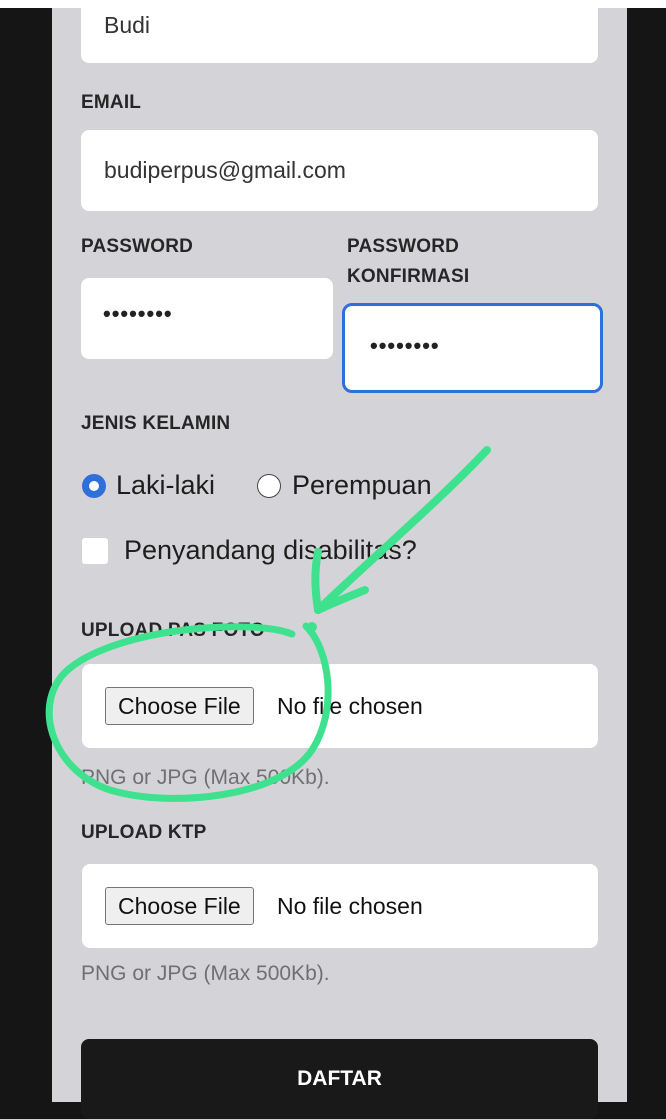 This screenshot has height=1119, width=666. Describe the element at coordinates (205, 973) in the screenshot. I see `ktp-upload-hint: PNG or JPG (Max 500Kb).` at that location.